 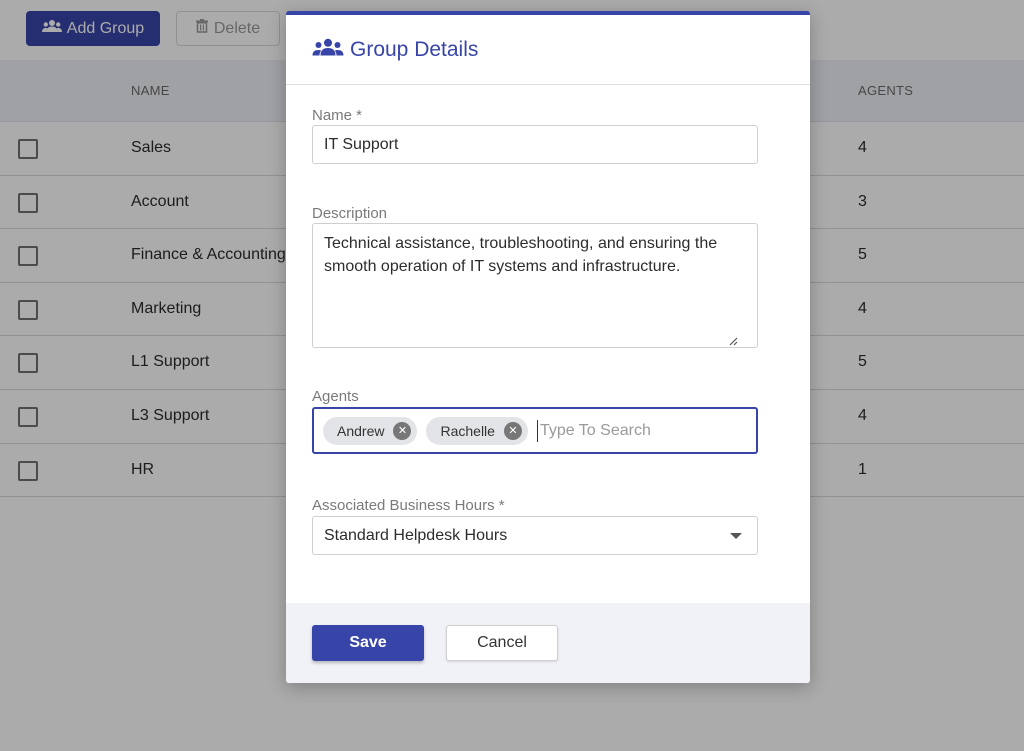 I want to click on description-label: Description, so click(x=350, y=213).